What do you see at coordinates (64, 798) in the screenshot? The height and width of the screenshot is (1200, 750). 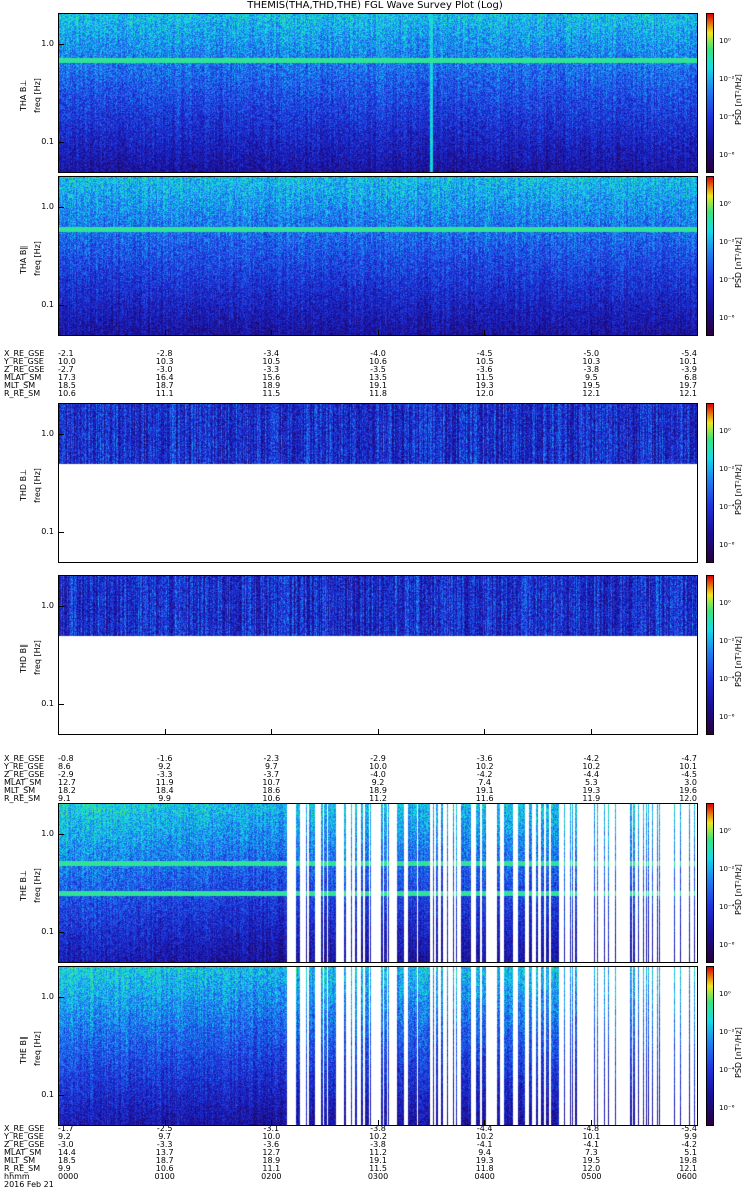 I see `ephemeris-value: 9.1` at bounding box center [64, 798].